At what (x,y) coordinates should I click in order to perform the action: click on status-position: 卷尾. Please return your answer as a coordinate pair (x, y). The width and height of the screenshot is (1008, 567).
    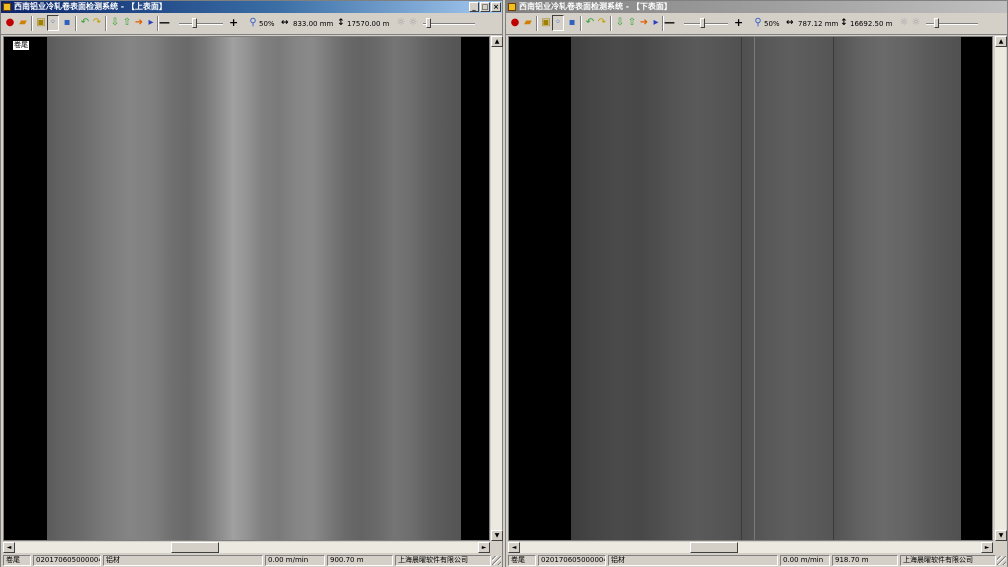
    Looking at the image, I should click on (522, 560).